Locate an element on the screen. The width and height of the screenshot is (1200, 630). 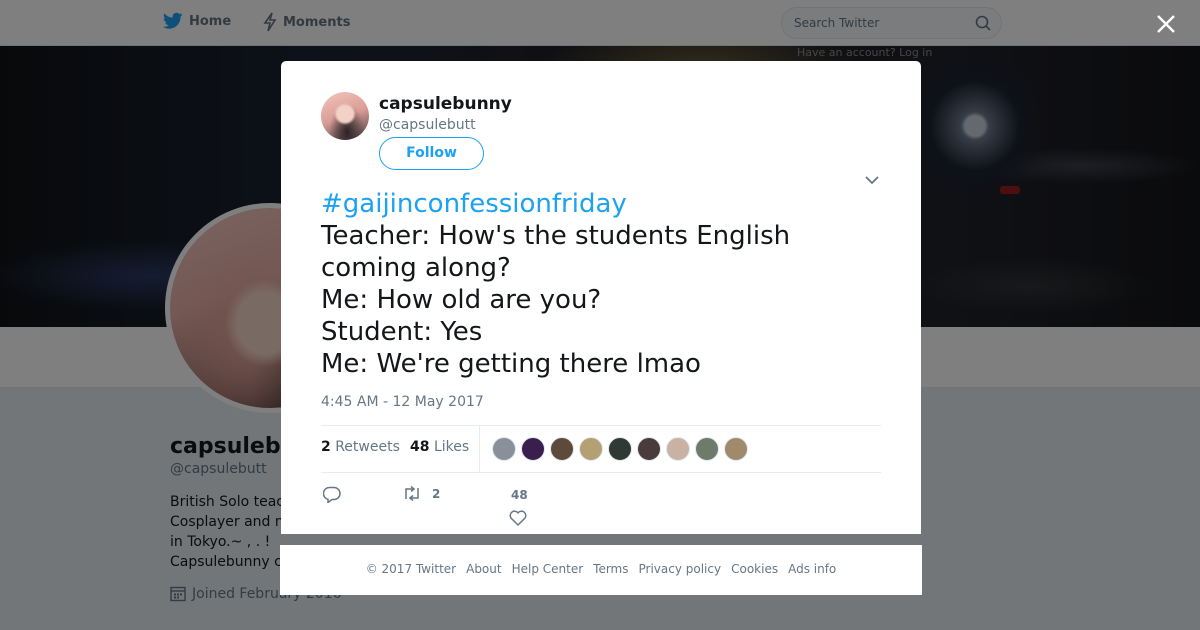
tweet-line: Me: How old are you? is located at coordinates (461, 300).